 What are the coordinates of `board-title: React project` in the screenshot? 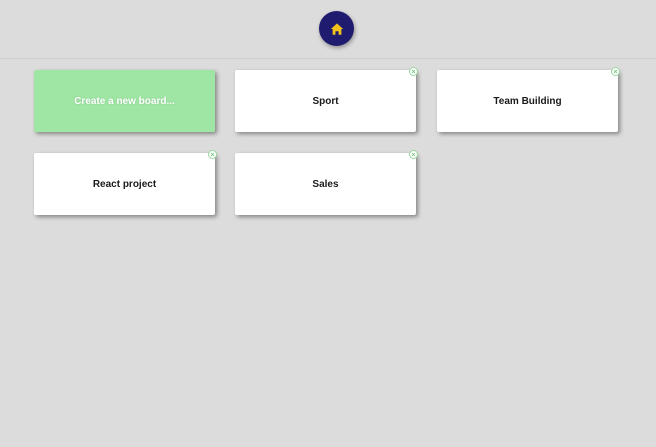 It's located at (124, 184).